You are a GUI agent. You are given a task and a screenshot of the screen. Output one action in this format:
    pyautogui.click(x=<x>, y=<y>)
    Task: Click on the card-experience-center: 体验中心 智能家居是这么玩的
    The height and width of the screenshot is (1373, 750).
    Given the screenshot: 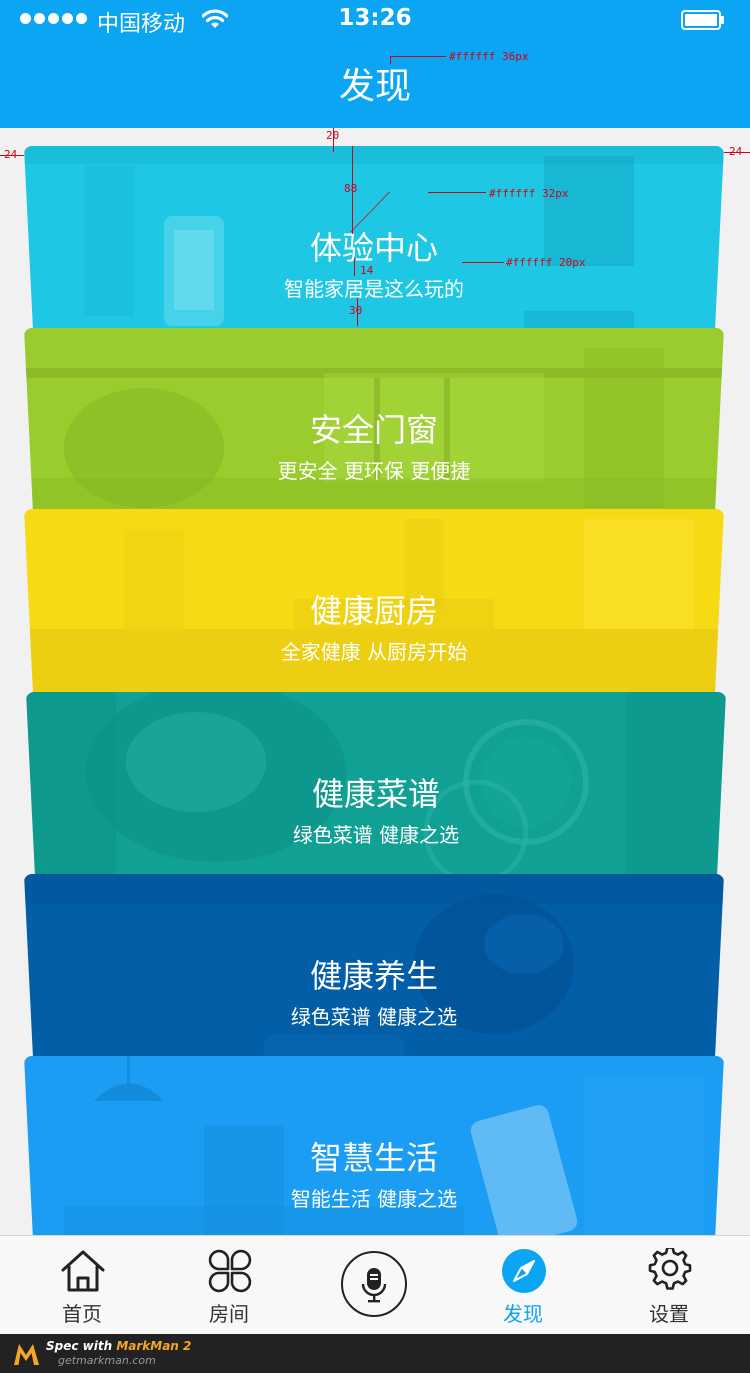 What is the action you would take?
    pyautogui.click(x=374, y=246)
    